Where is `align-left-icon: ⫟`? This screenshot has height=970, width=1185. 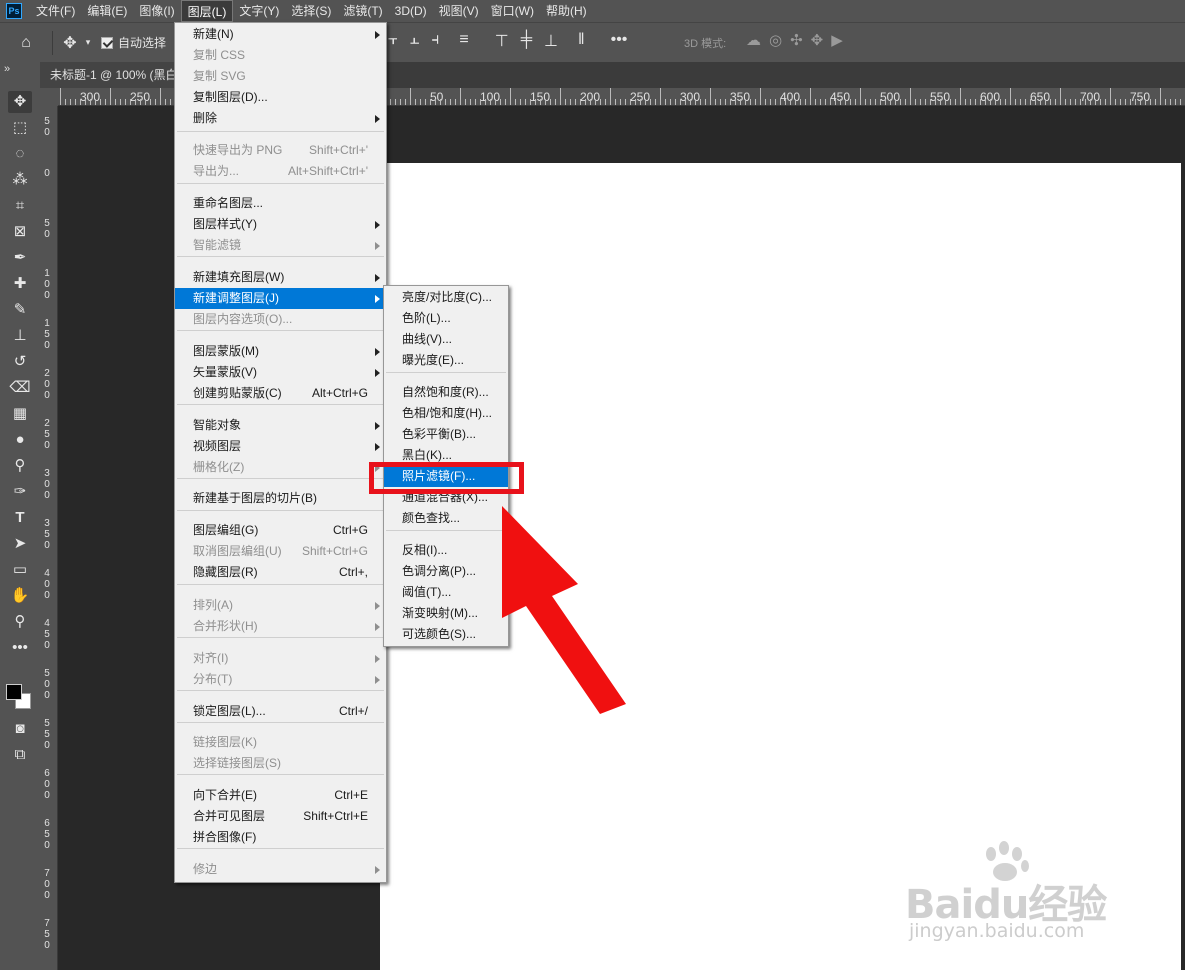
align-left-icon: ⫟ is located at coordinates (393, 41).